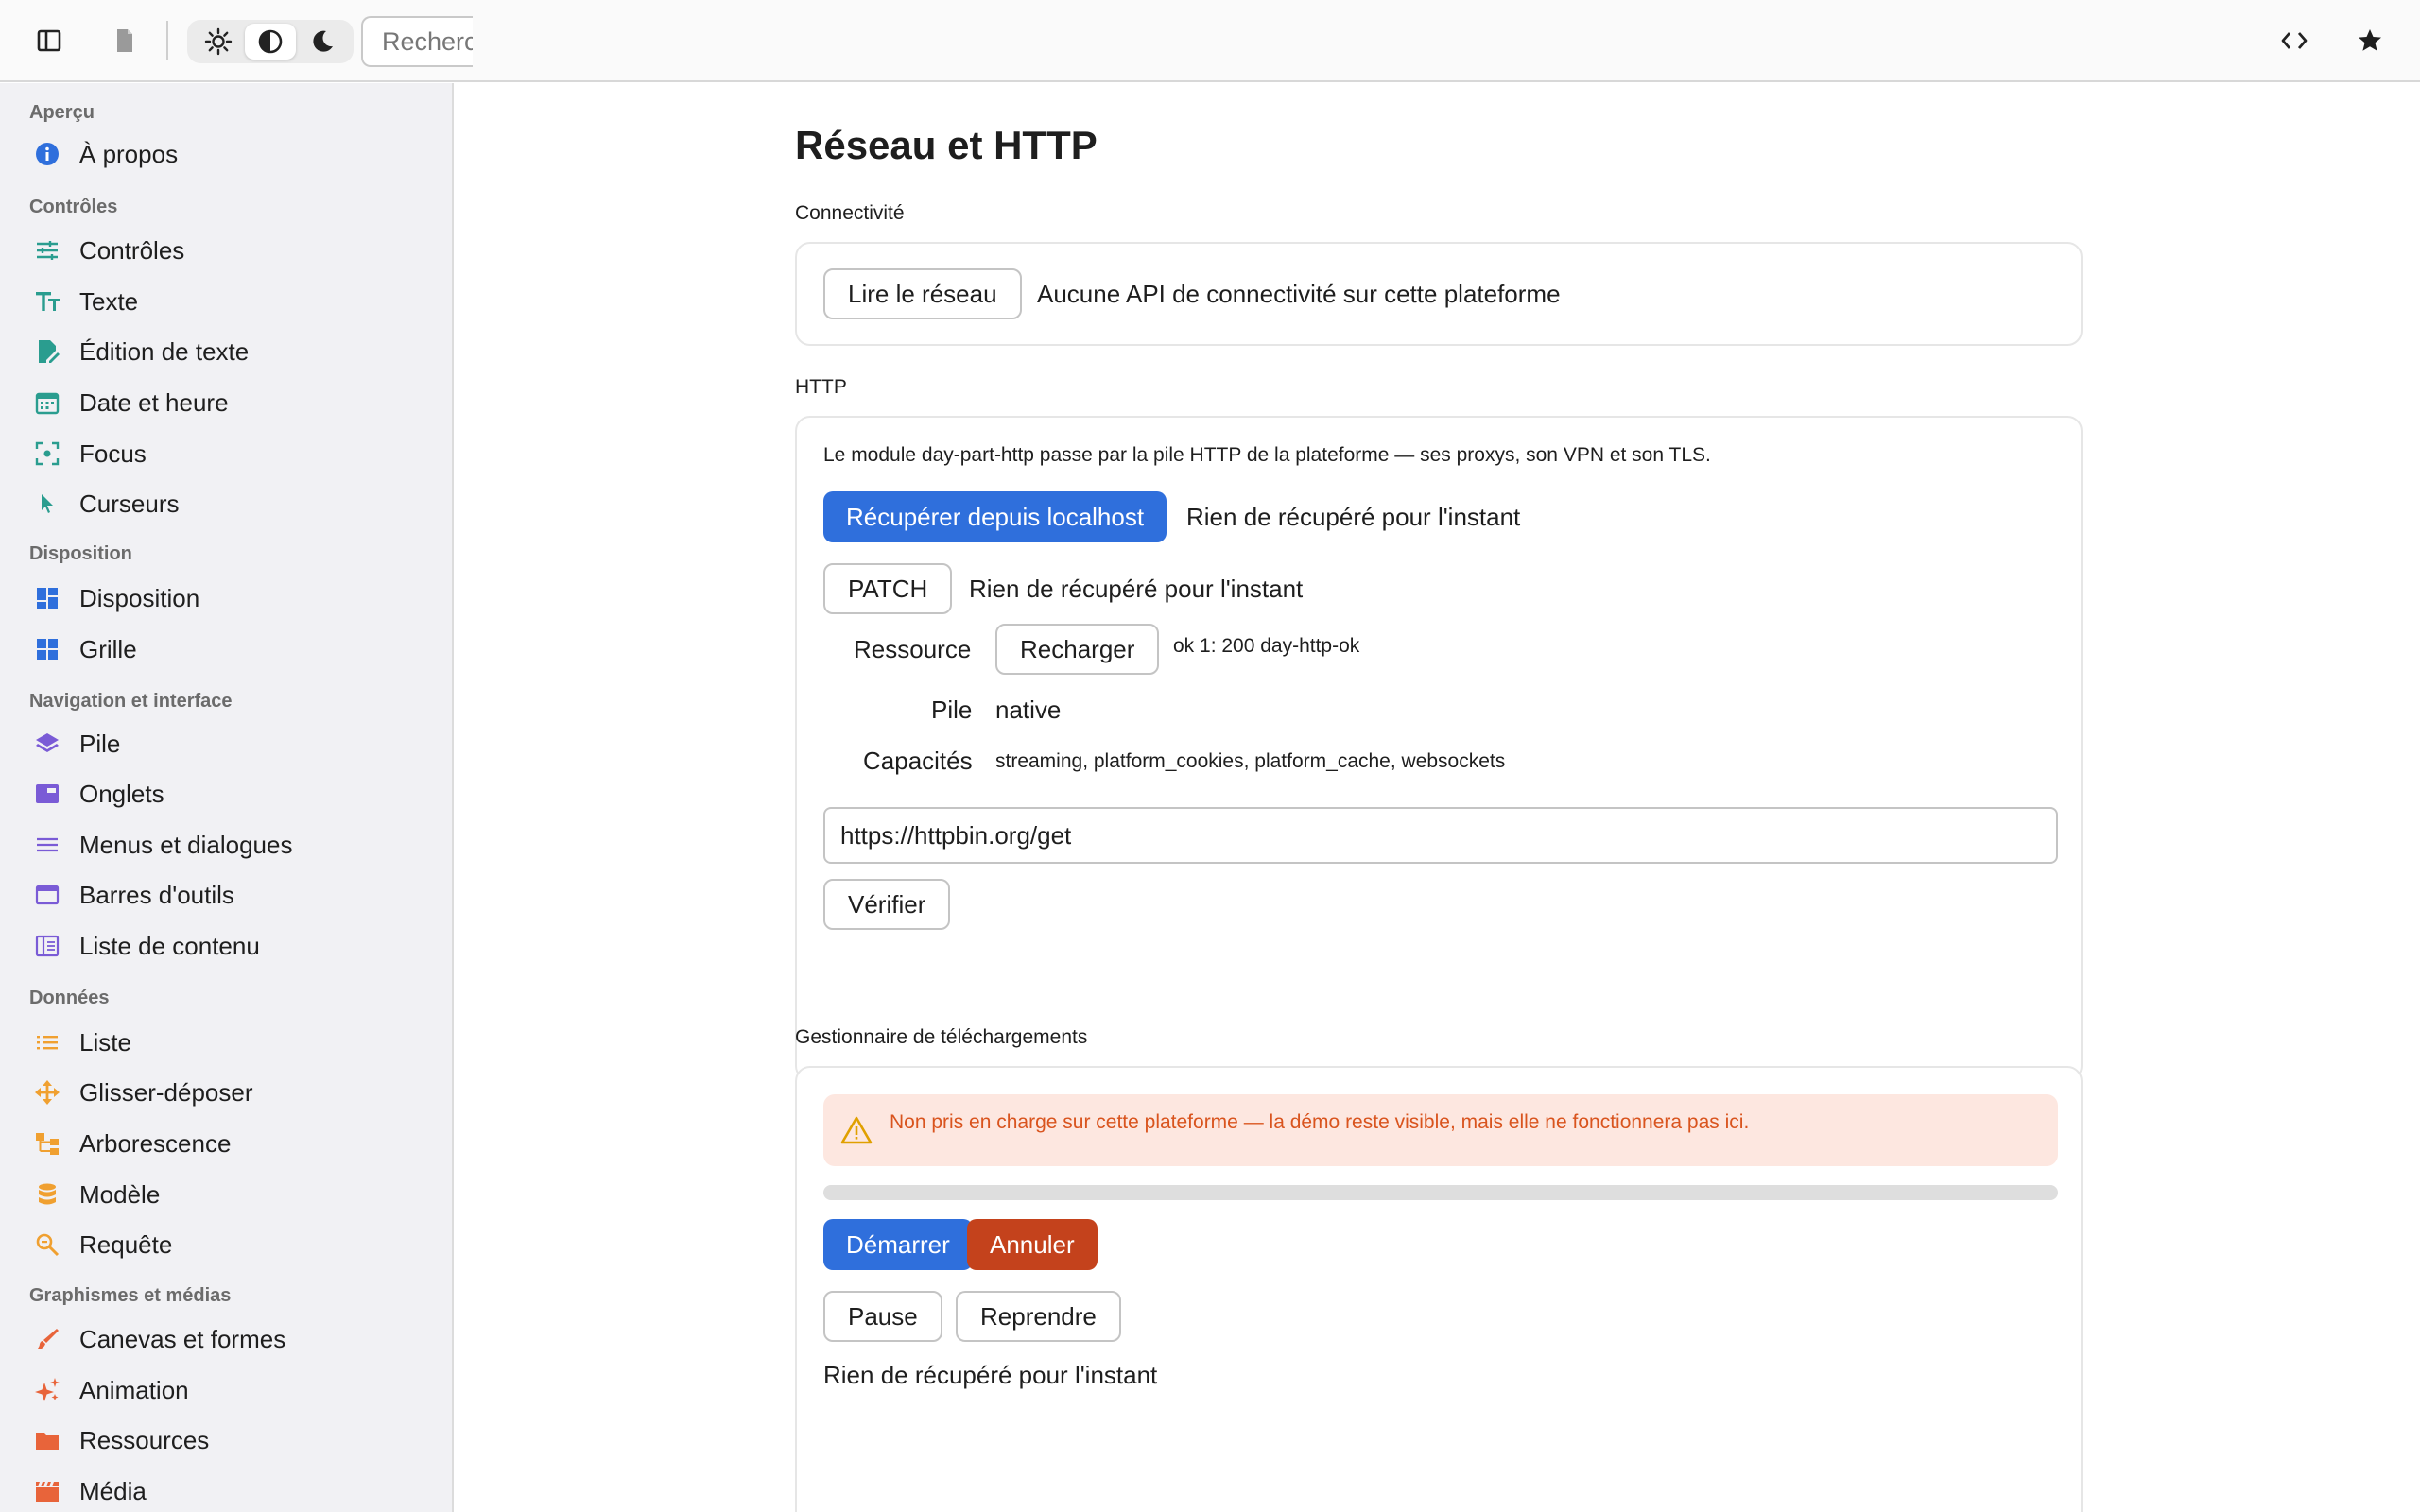  I want to click on resume-download-button: Reprendre, so click(1039, 1316).